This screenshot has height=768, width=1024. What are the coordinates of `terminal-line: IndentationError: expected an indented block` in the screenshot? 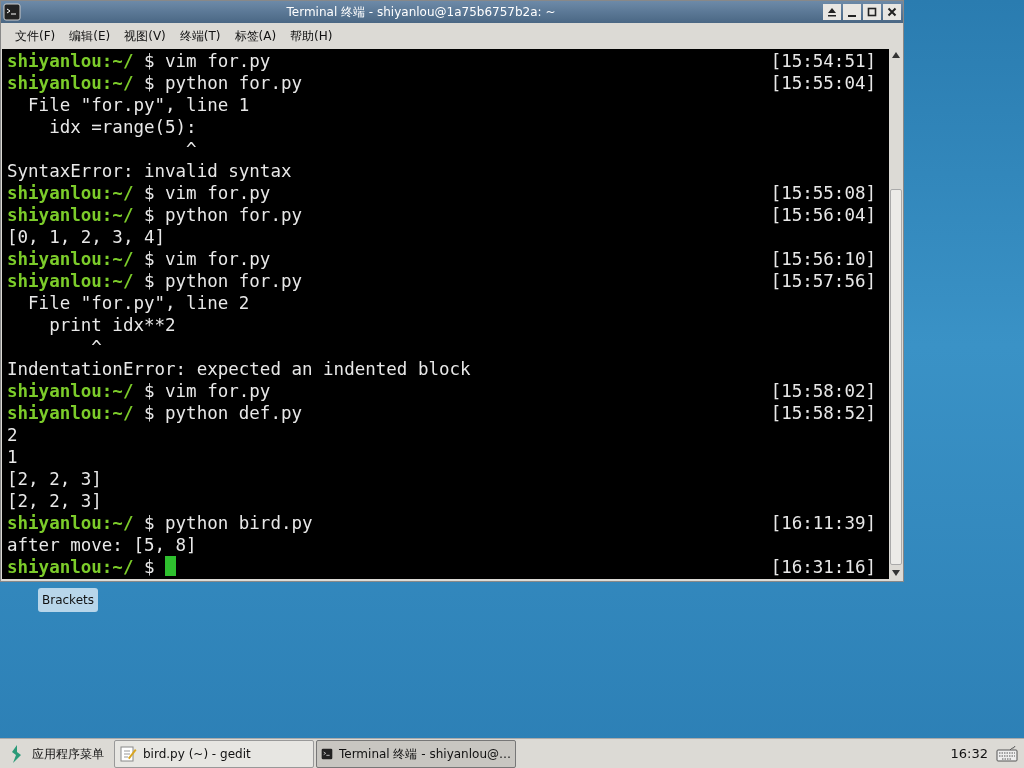 It's located at (239, 369).